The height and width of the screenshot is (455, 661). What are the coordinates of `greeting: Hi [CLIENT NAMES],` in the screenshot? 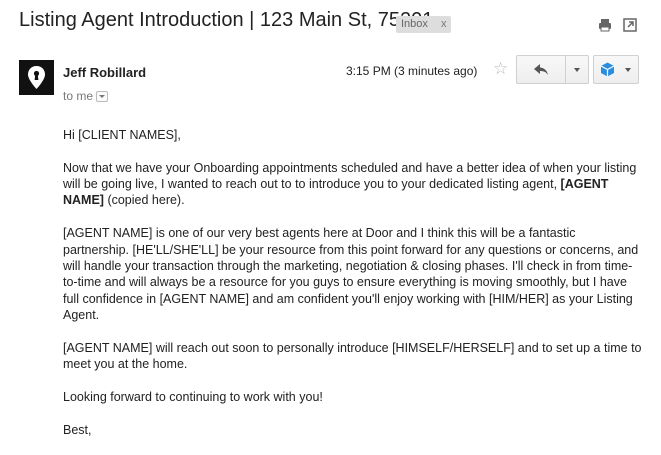 It's located at (122, 135).